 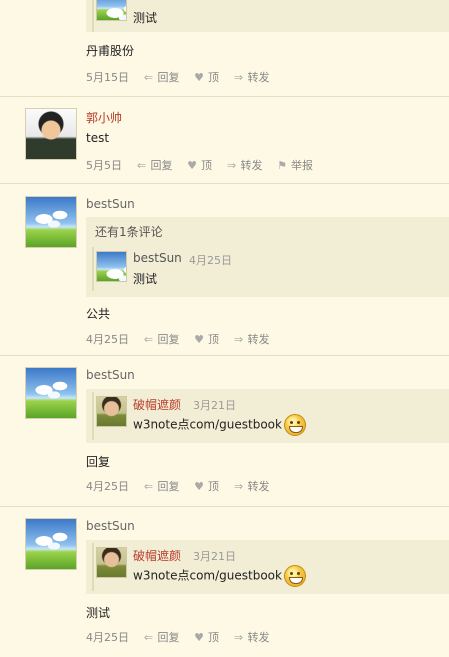 What do you see at coordinates (98, 138) in the screenshot?
I see `post-text: test` at bounding box center [98, 138].